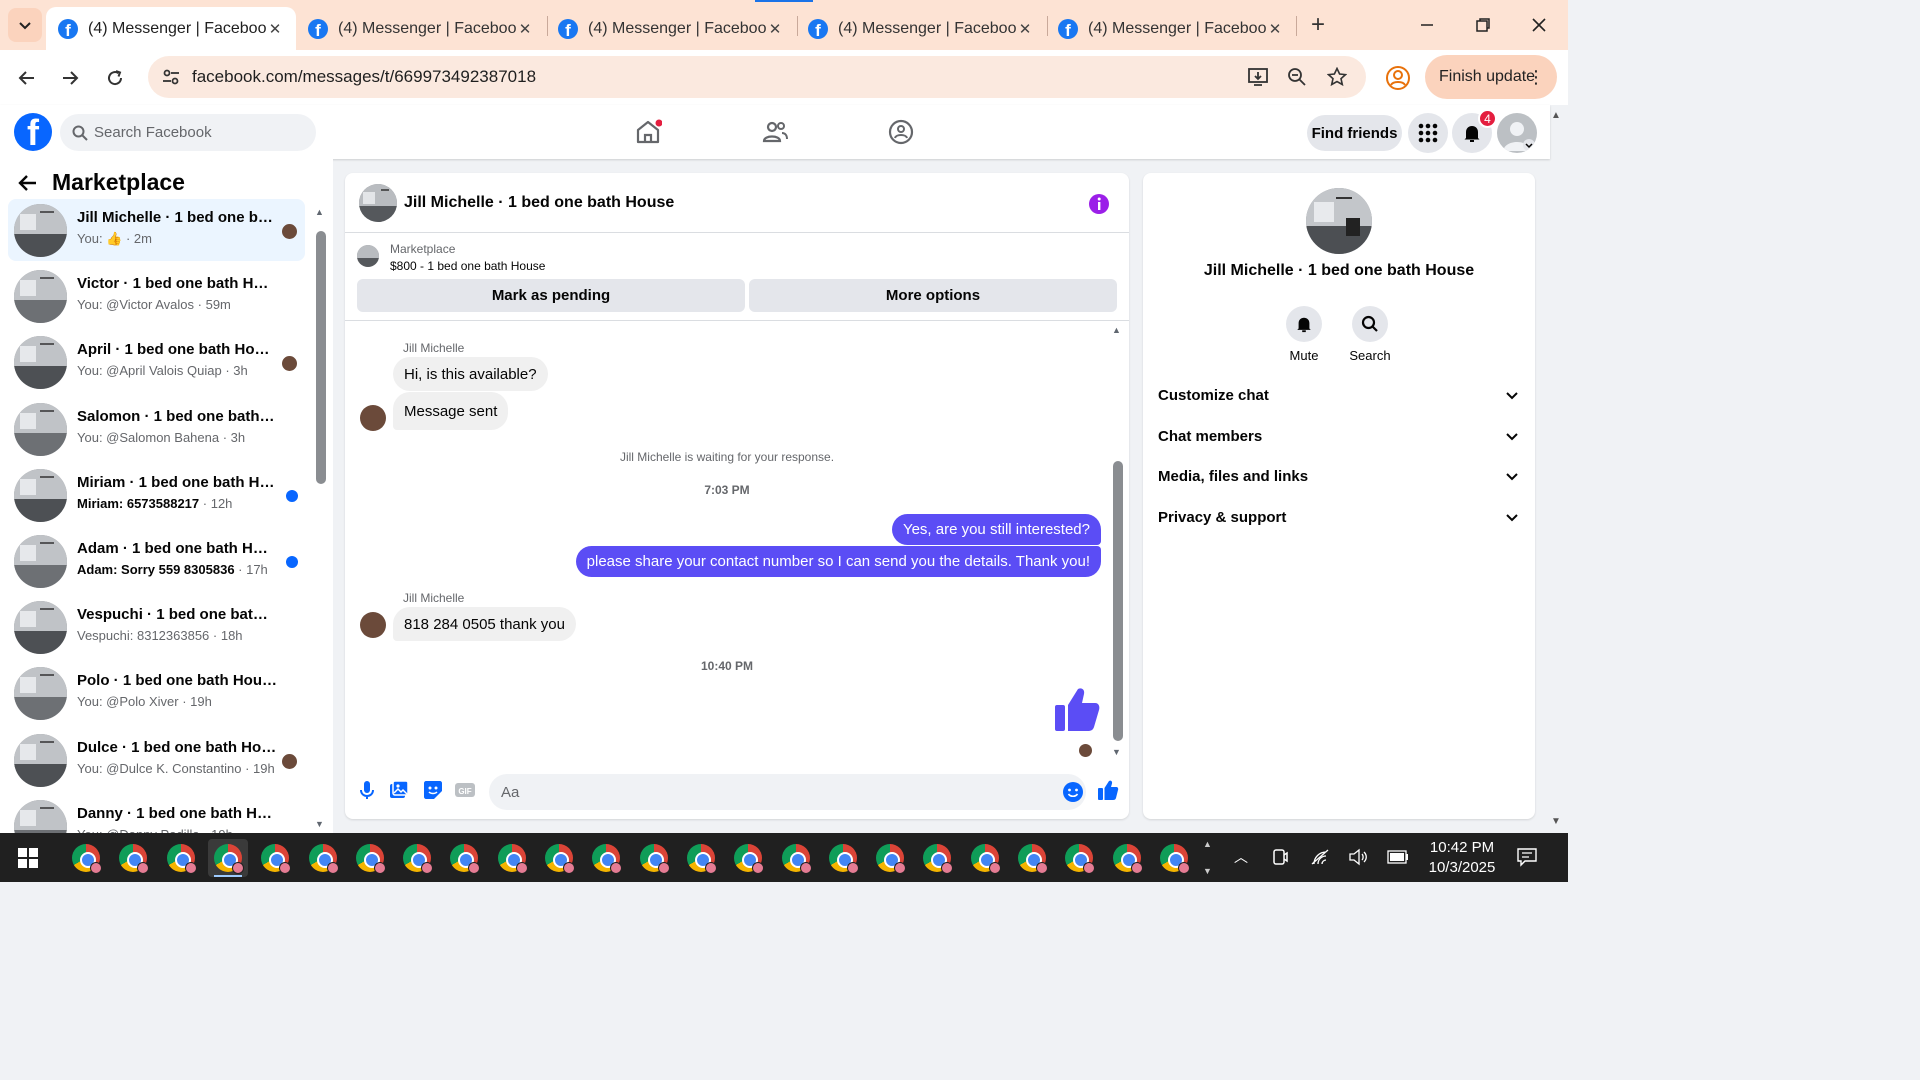  What do you see at coordinates (25, 25) in the screenshot?
I see `tab-search-button` at bounding box center [25, 25].